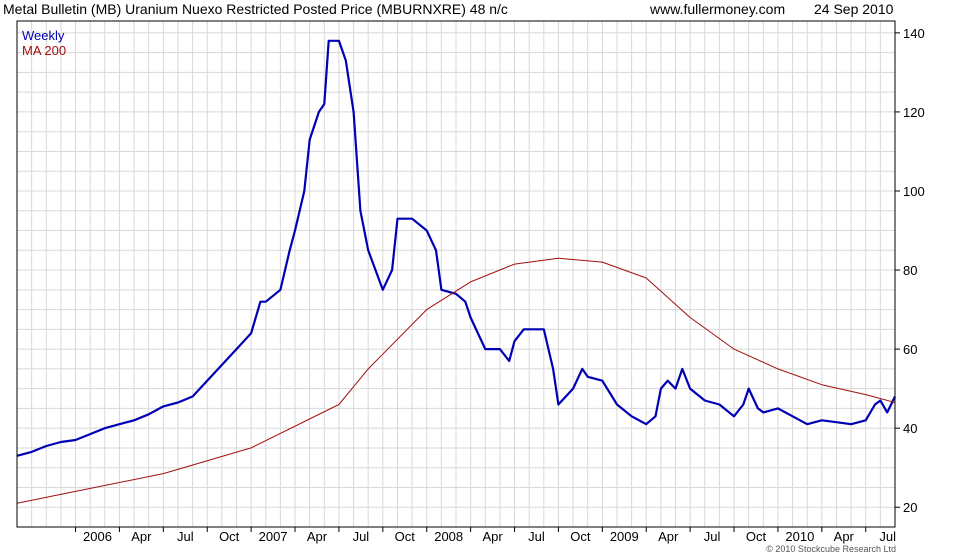 The height and width of the screenshot is (560, 980). Describe the element at coordinates (43, 35) in the screenshot. I see `legend-weekly: Weekly` at that location.